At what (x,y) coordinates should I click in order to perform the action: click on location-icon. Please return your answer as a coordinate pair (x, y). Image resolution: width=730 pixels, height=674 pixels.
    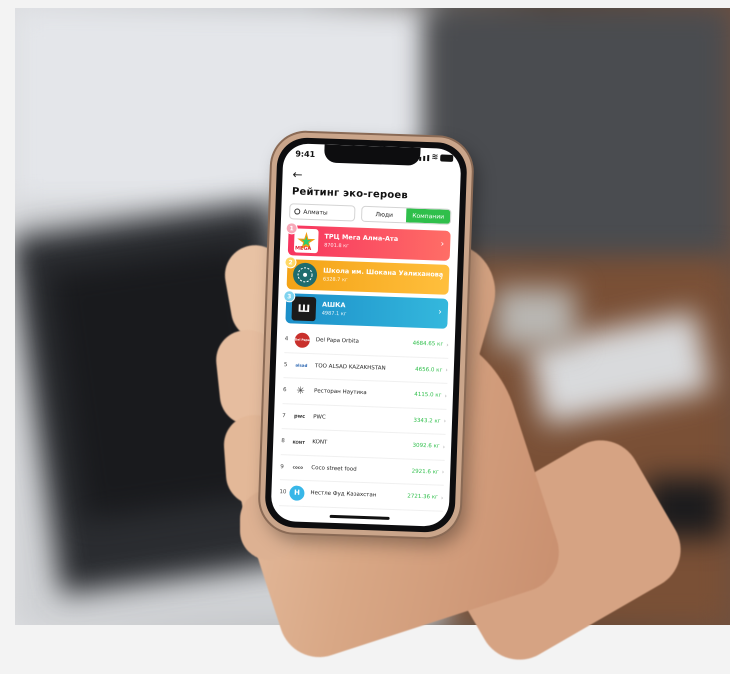
    Looking at the image, I should click on (297, 211).